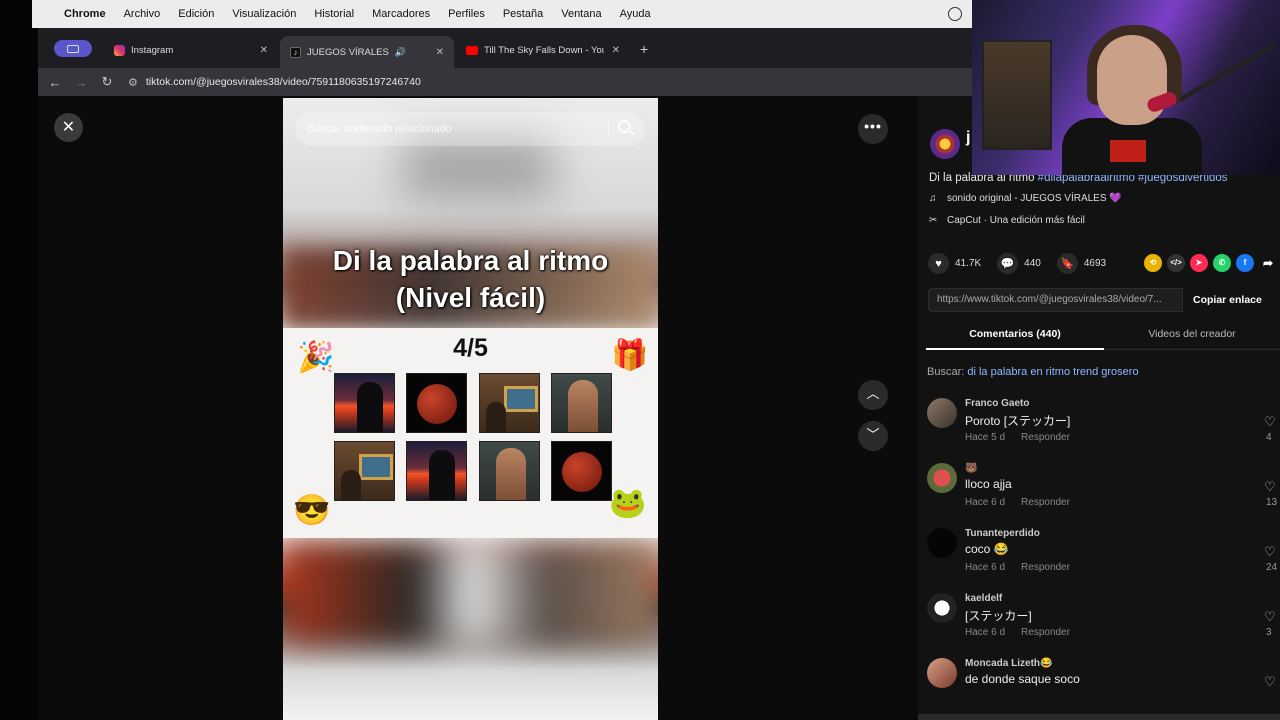  I want to click on tab-instagram: Instagram ✕, so click(191, 50).